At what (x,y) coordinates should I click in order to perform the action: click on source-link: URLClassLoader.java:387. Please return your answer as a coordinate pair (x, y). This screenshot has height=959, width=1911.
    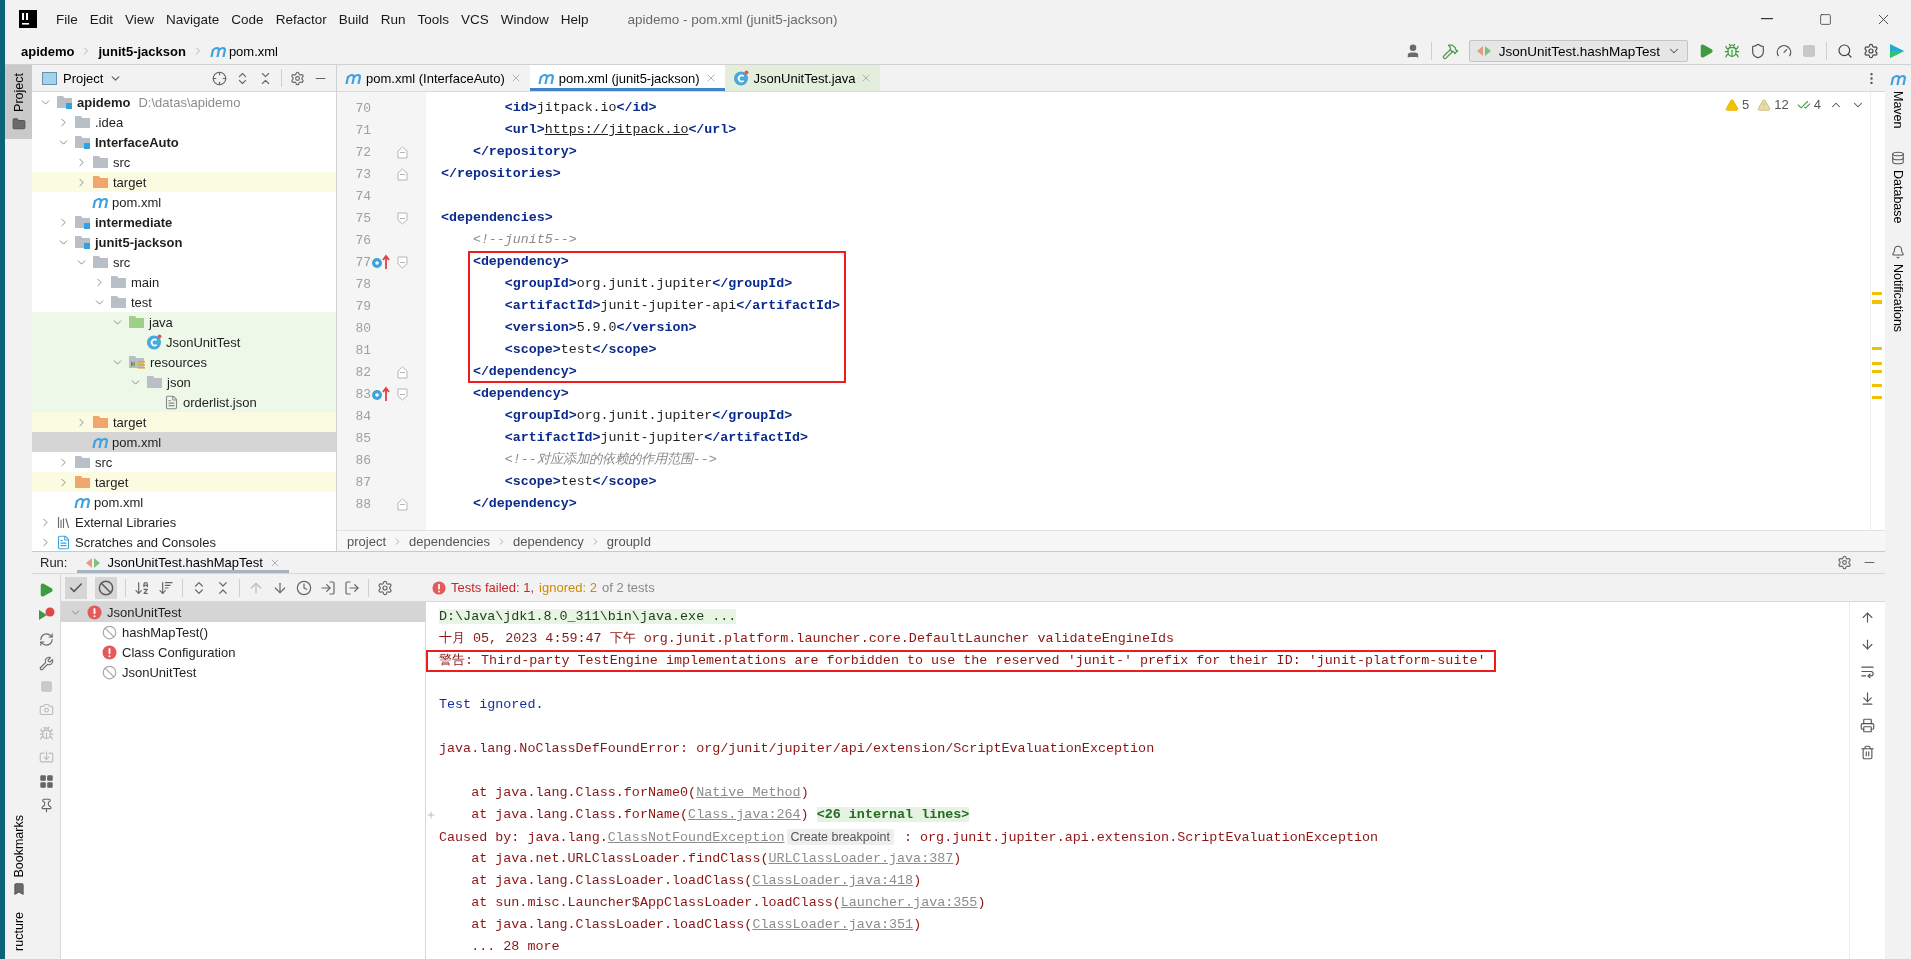
    Looking at the image, I should click on (861, 858).